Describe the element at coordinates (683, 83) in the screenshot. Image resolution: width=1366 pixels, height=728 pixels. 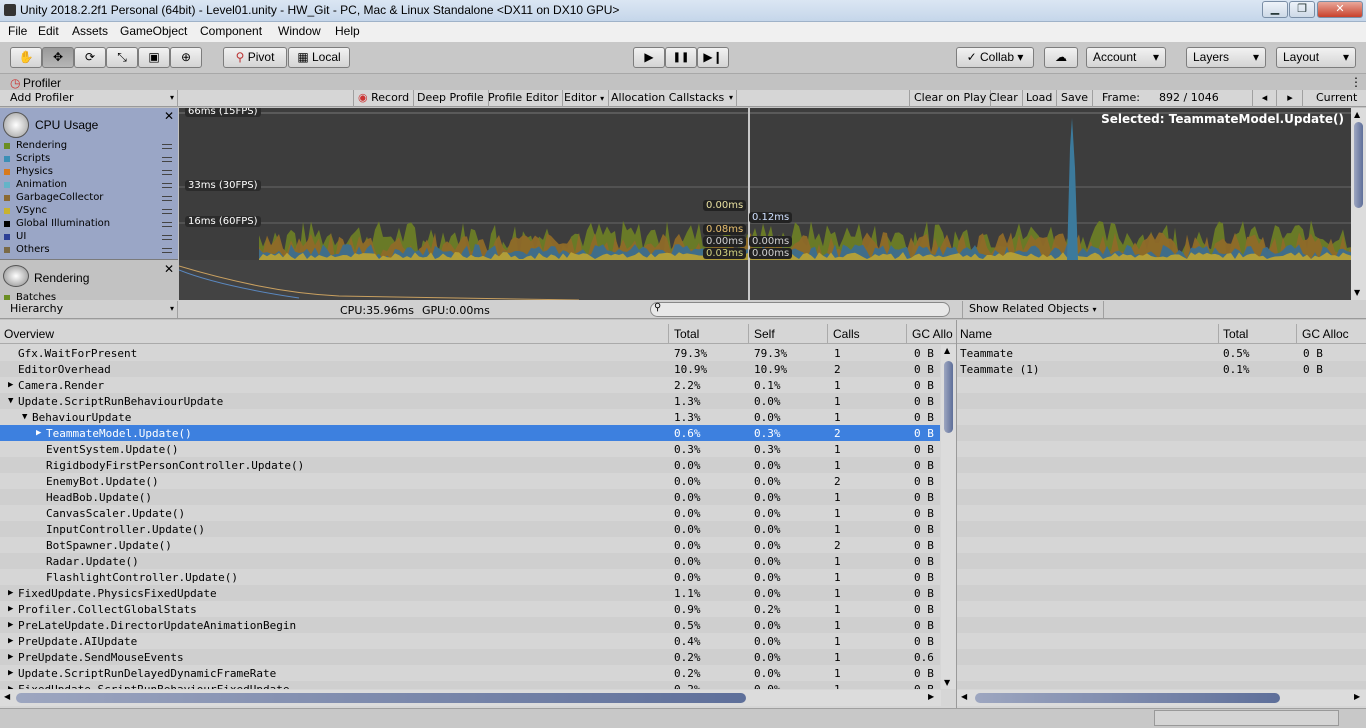
I see `profiler-tab: ◷ Profiler ⋮` at that location.